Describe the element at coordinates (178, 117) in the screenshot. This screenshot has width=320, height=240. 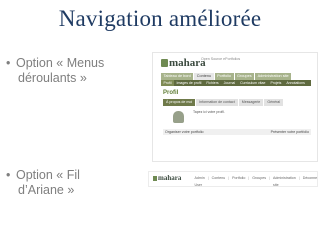
I see `avatar` at that location.